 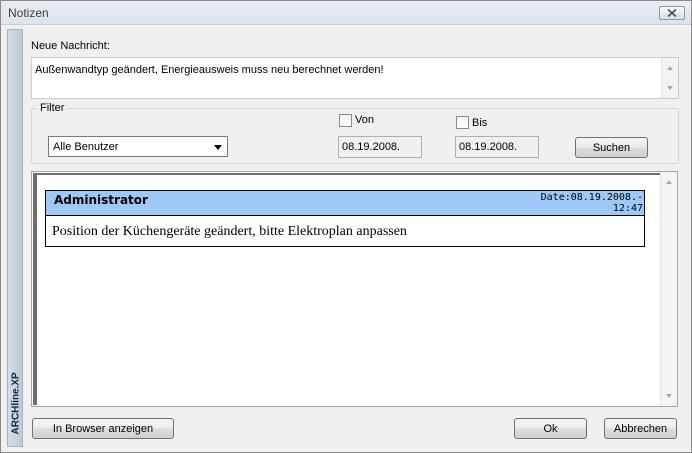 What do you see at coordinates (640, 428) in the screenshot?
I see `cancel-button: Abbrechen` at bounding box center [640, 428].